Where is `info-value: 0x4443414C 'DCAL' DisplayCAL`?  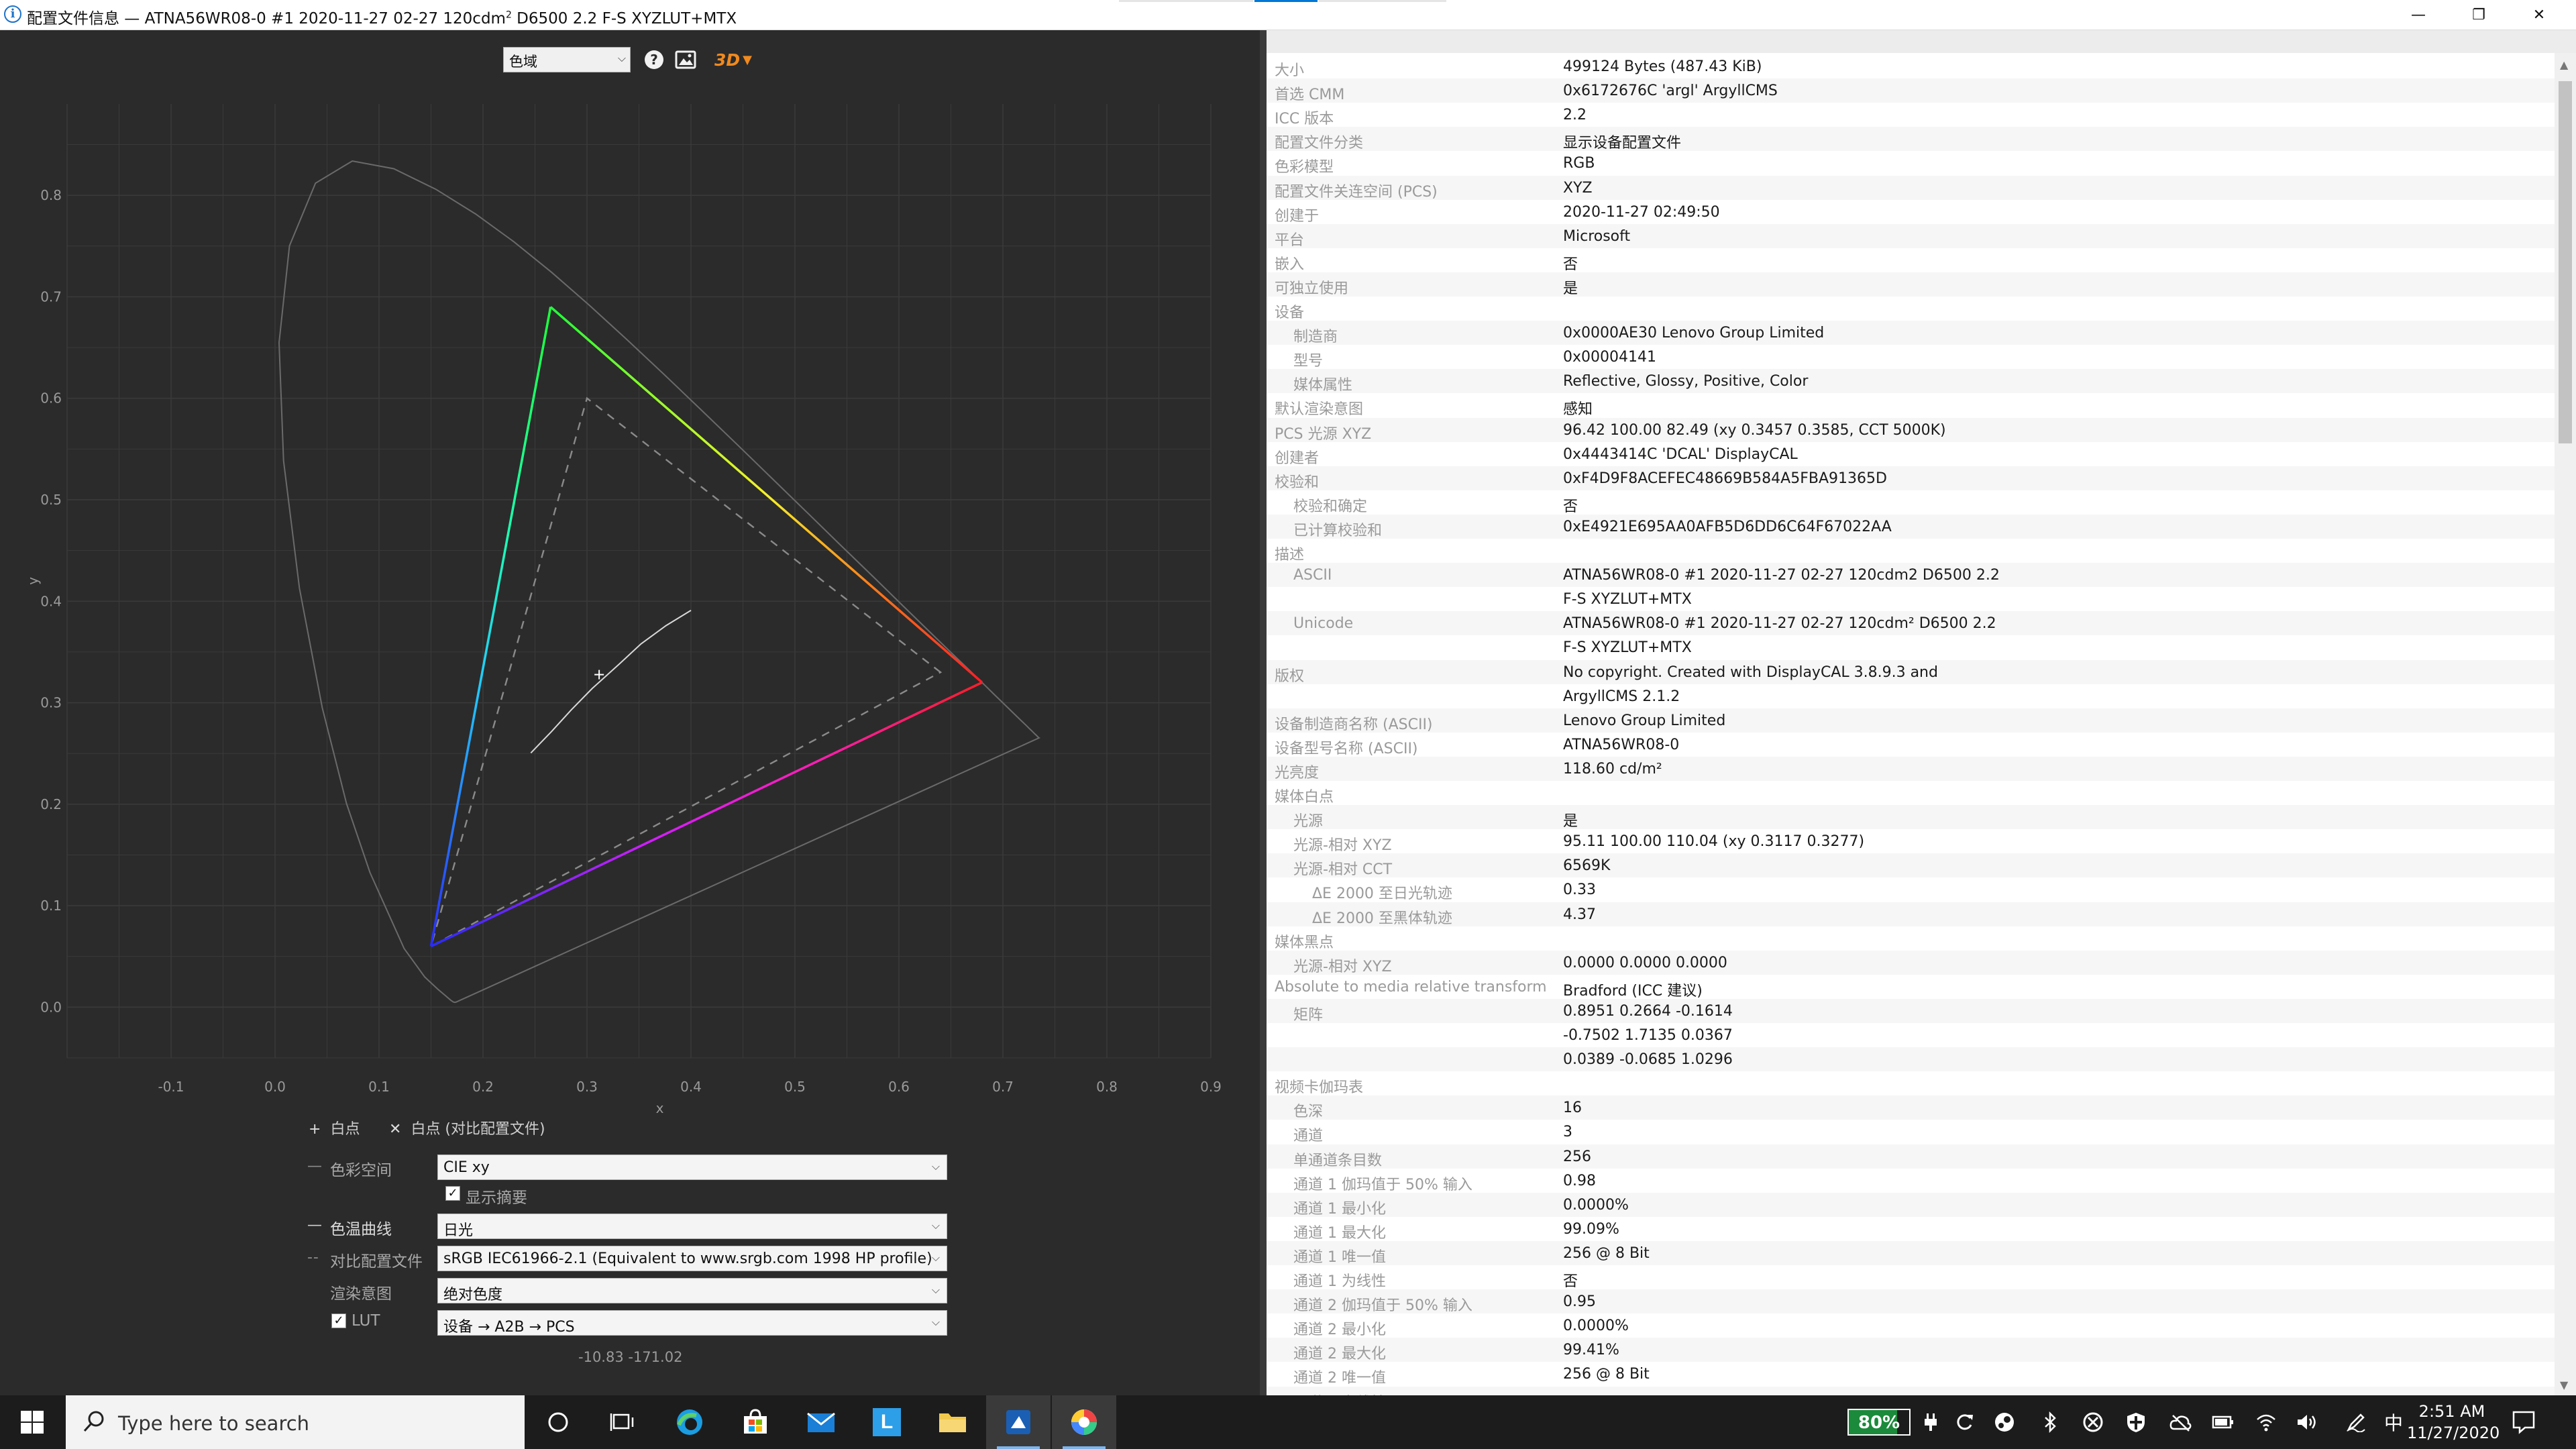
info-value: 0x4443414C 'DCAL' DisplayCAL is located at coordinates (1680, 454).